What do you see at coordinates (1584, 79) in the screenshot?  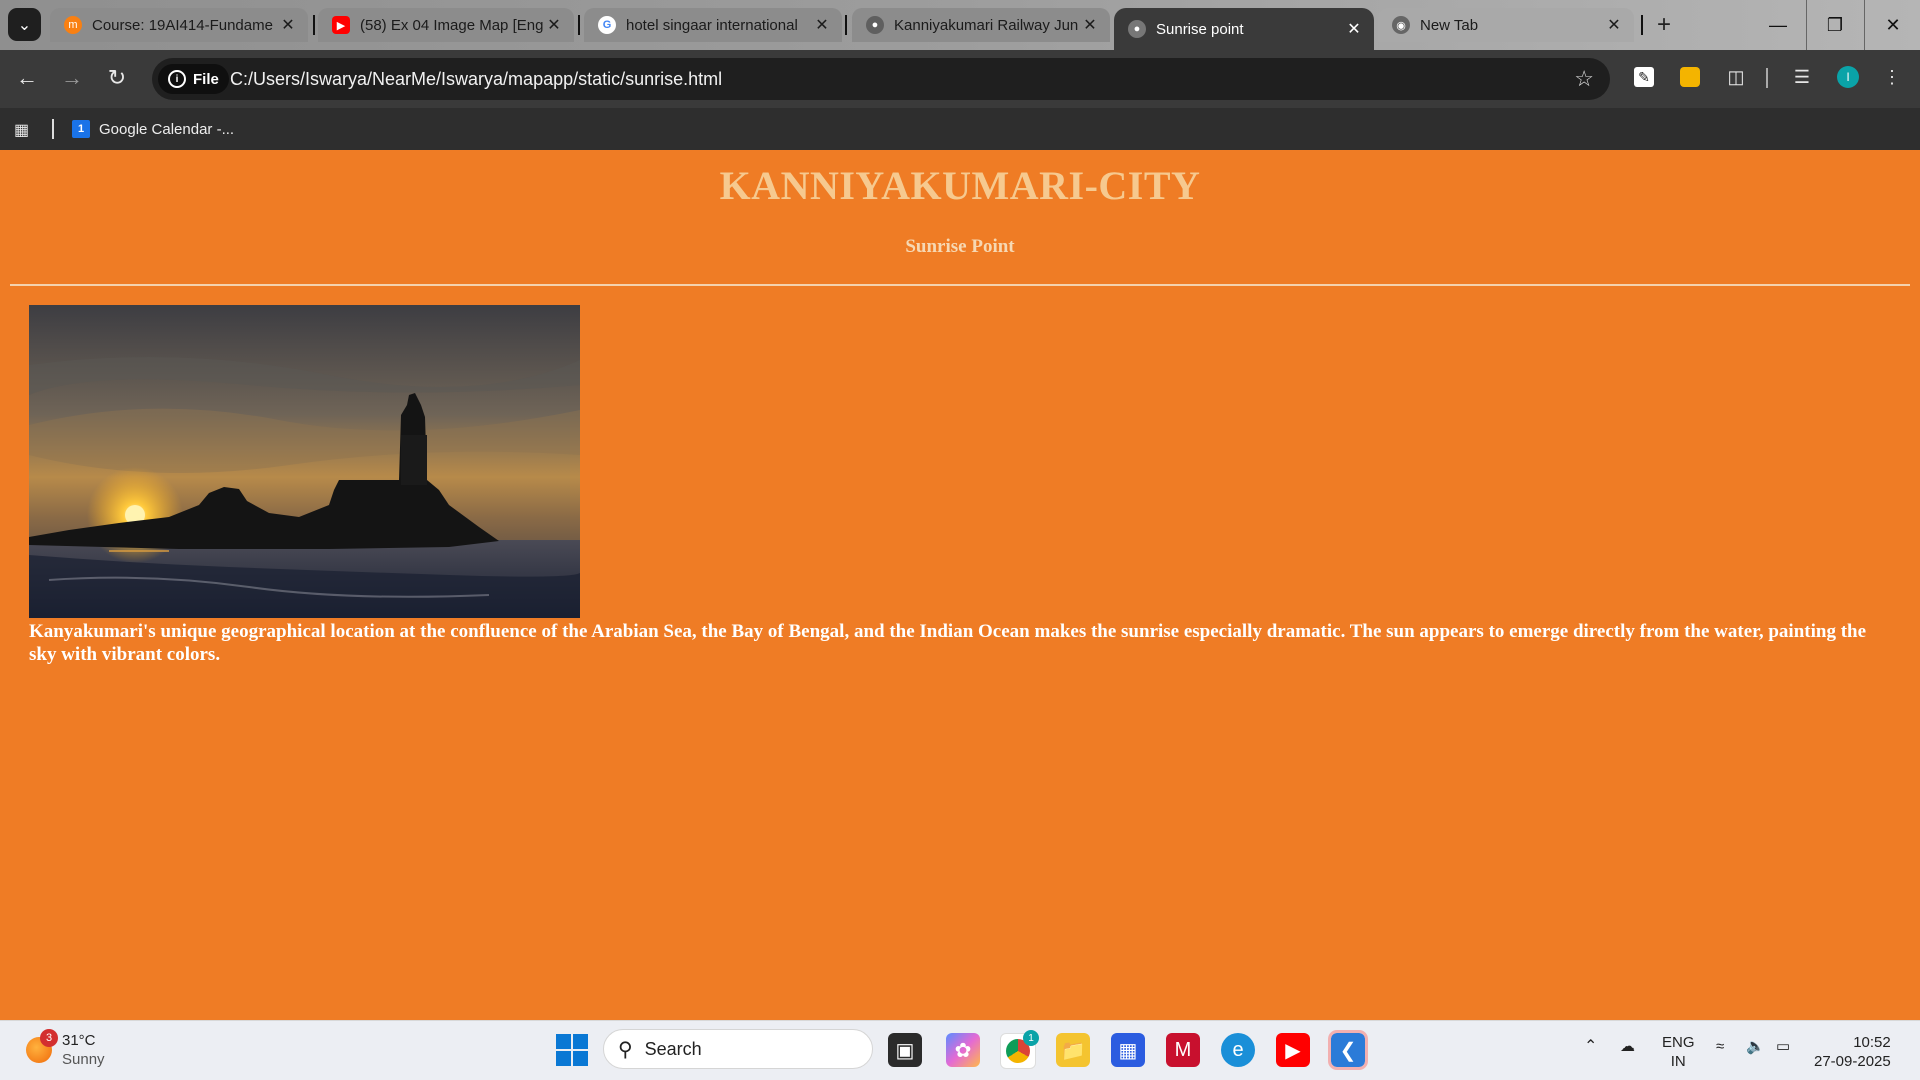 I see `bookmark-star-icon: ☆` at bounding box center [1584, 79].